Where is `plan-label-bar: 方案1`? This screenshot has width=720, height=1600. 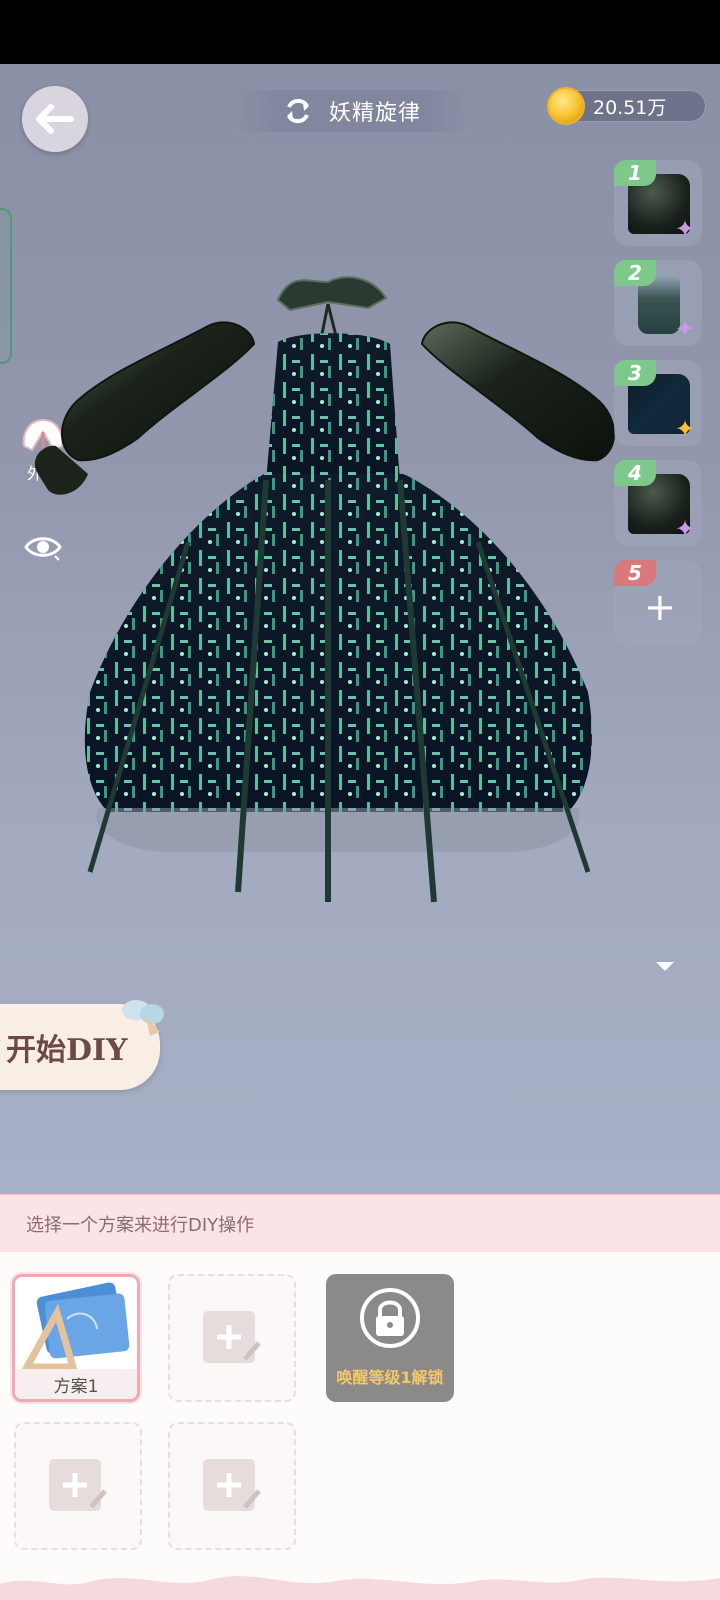
plan-label-bar: 方案1 is located at coordinates (76, 1384).